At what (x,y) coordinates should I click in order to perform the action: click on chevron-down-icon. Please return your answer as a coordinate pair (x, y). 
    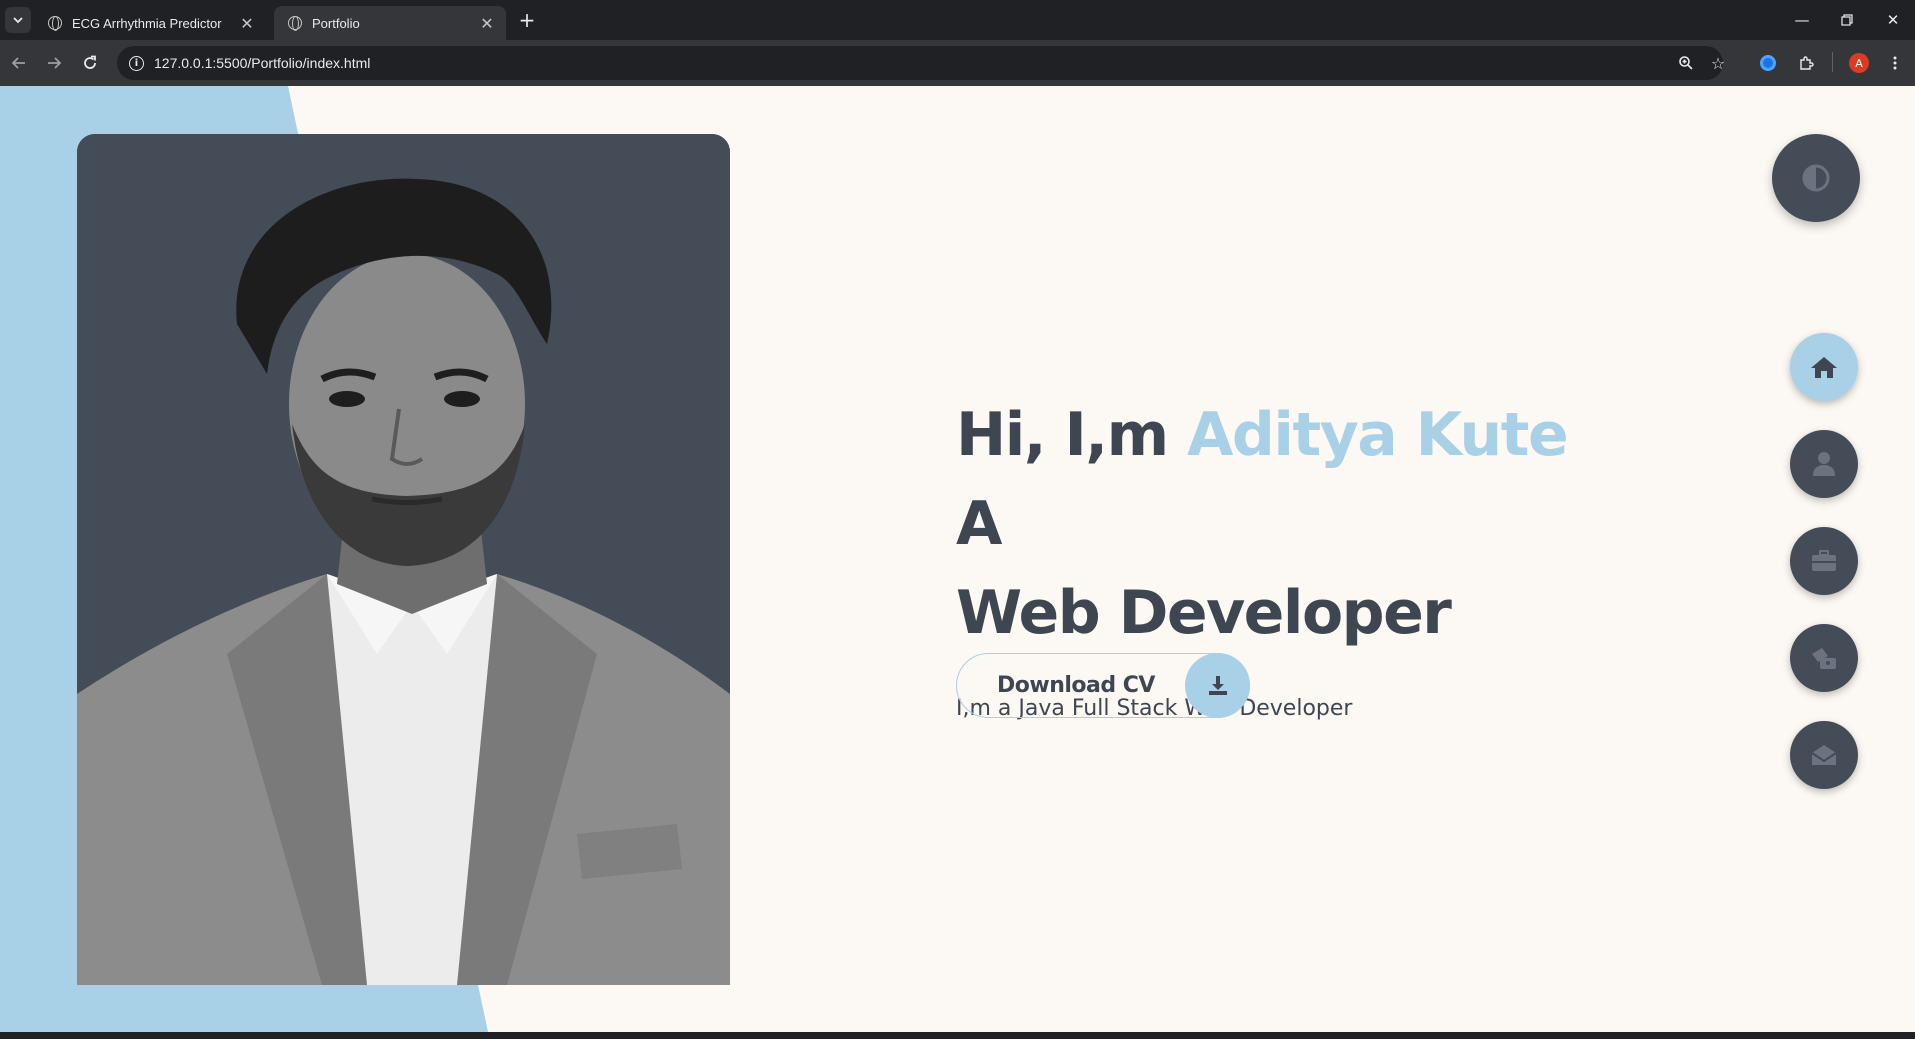
    Looking at the image, I should click on (18, 20).